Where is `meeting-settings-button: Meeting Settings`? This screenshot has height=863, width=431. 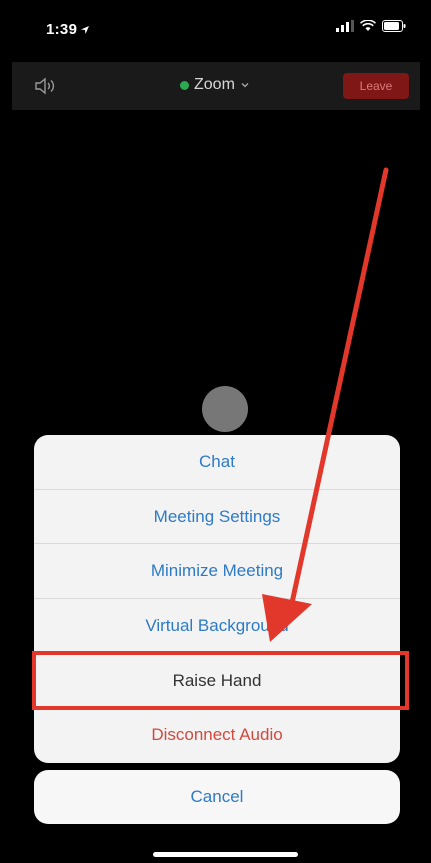 meeting-settings-button: Meeting Settings is located at coordinates (217, 517).